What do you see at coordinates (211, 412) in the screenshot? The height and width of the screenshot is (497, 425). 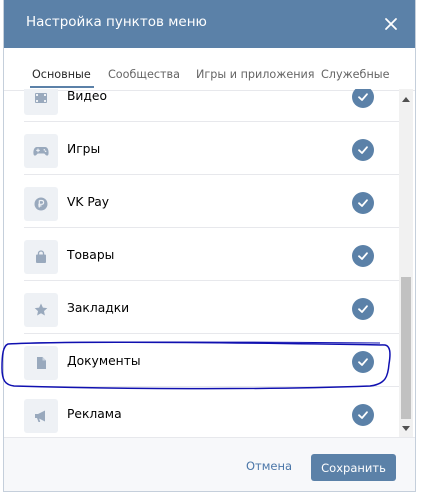 I see `list-item-ads: Реклама` at bounding box center [211, 412].